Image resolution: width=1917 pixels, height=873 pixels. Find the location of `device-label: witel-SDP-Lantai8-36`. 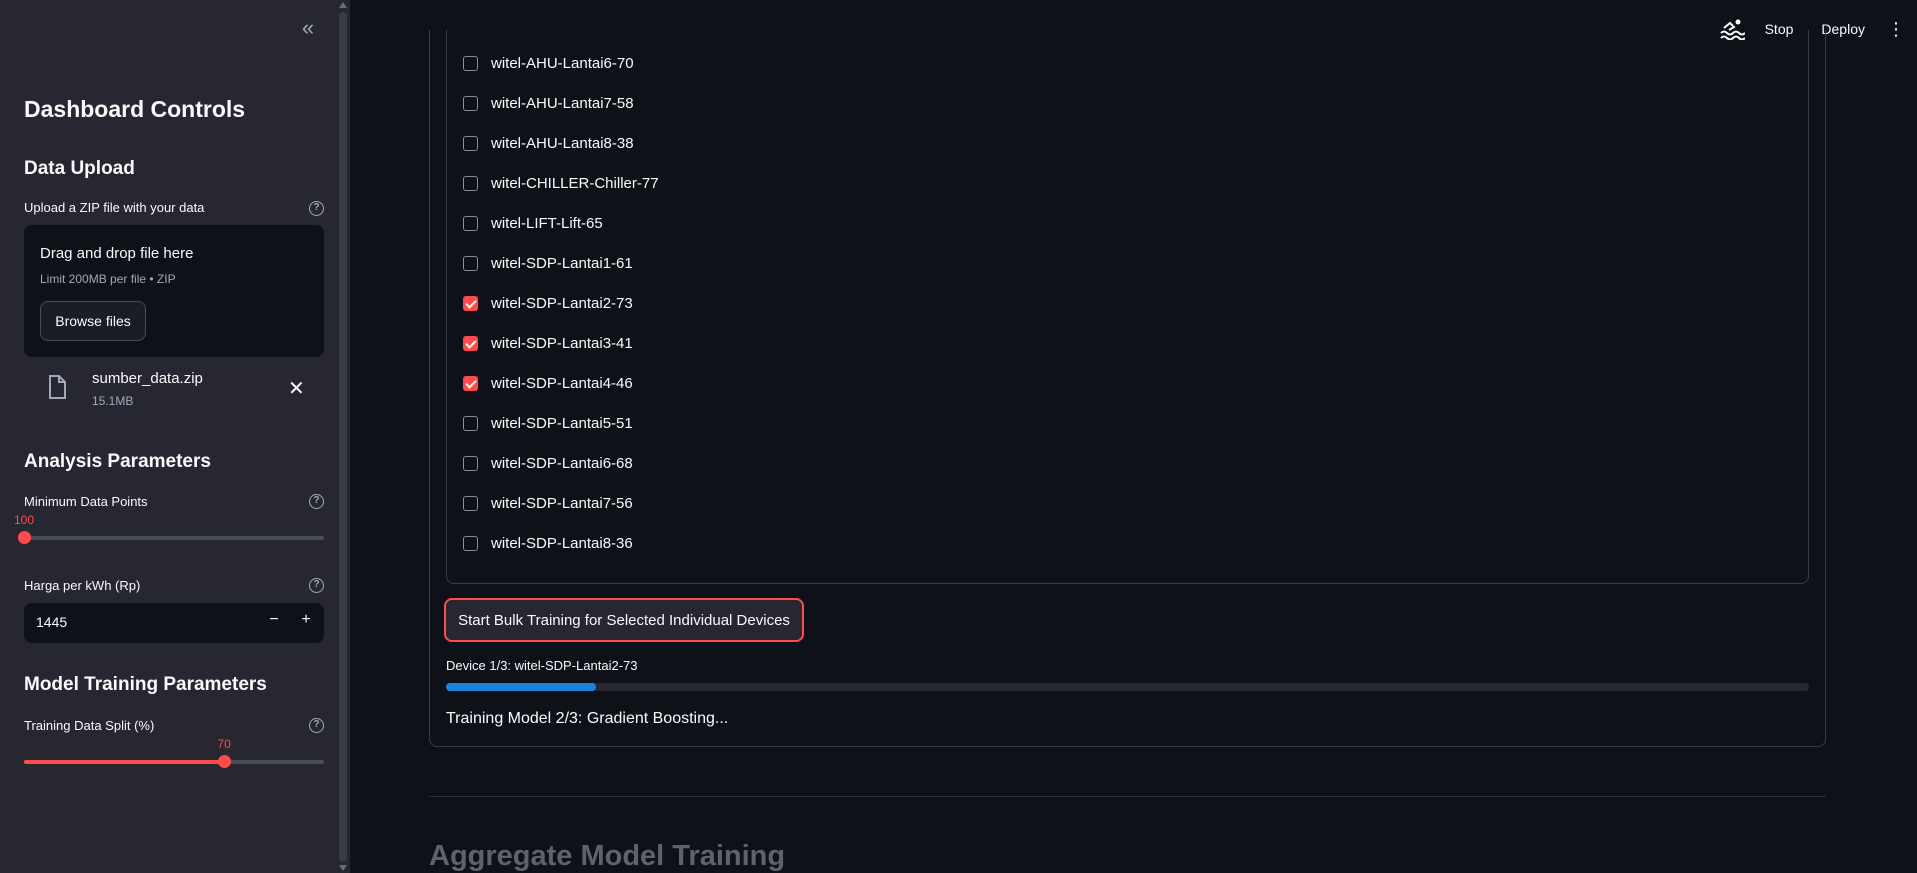

device-label: witel-SDP-Lantai8-36 is located at coordinates (562, 543).